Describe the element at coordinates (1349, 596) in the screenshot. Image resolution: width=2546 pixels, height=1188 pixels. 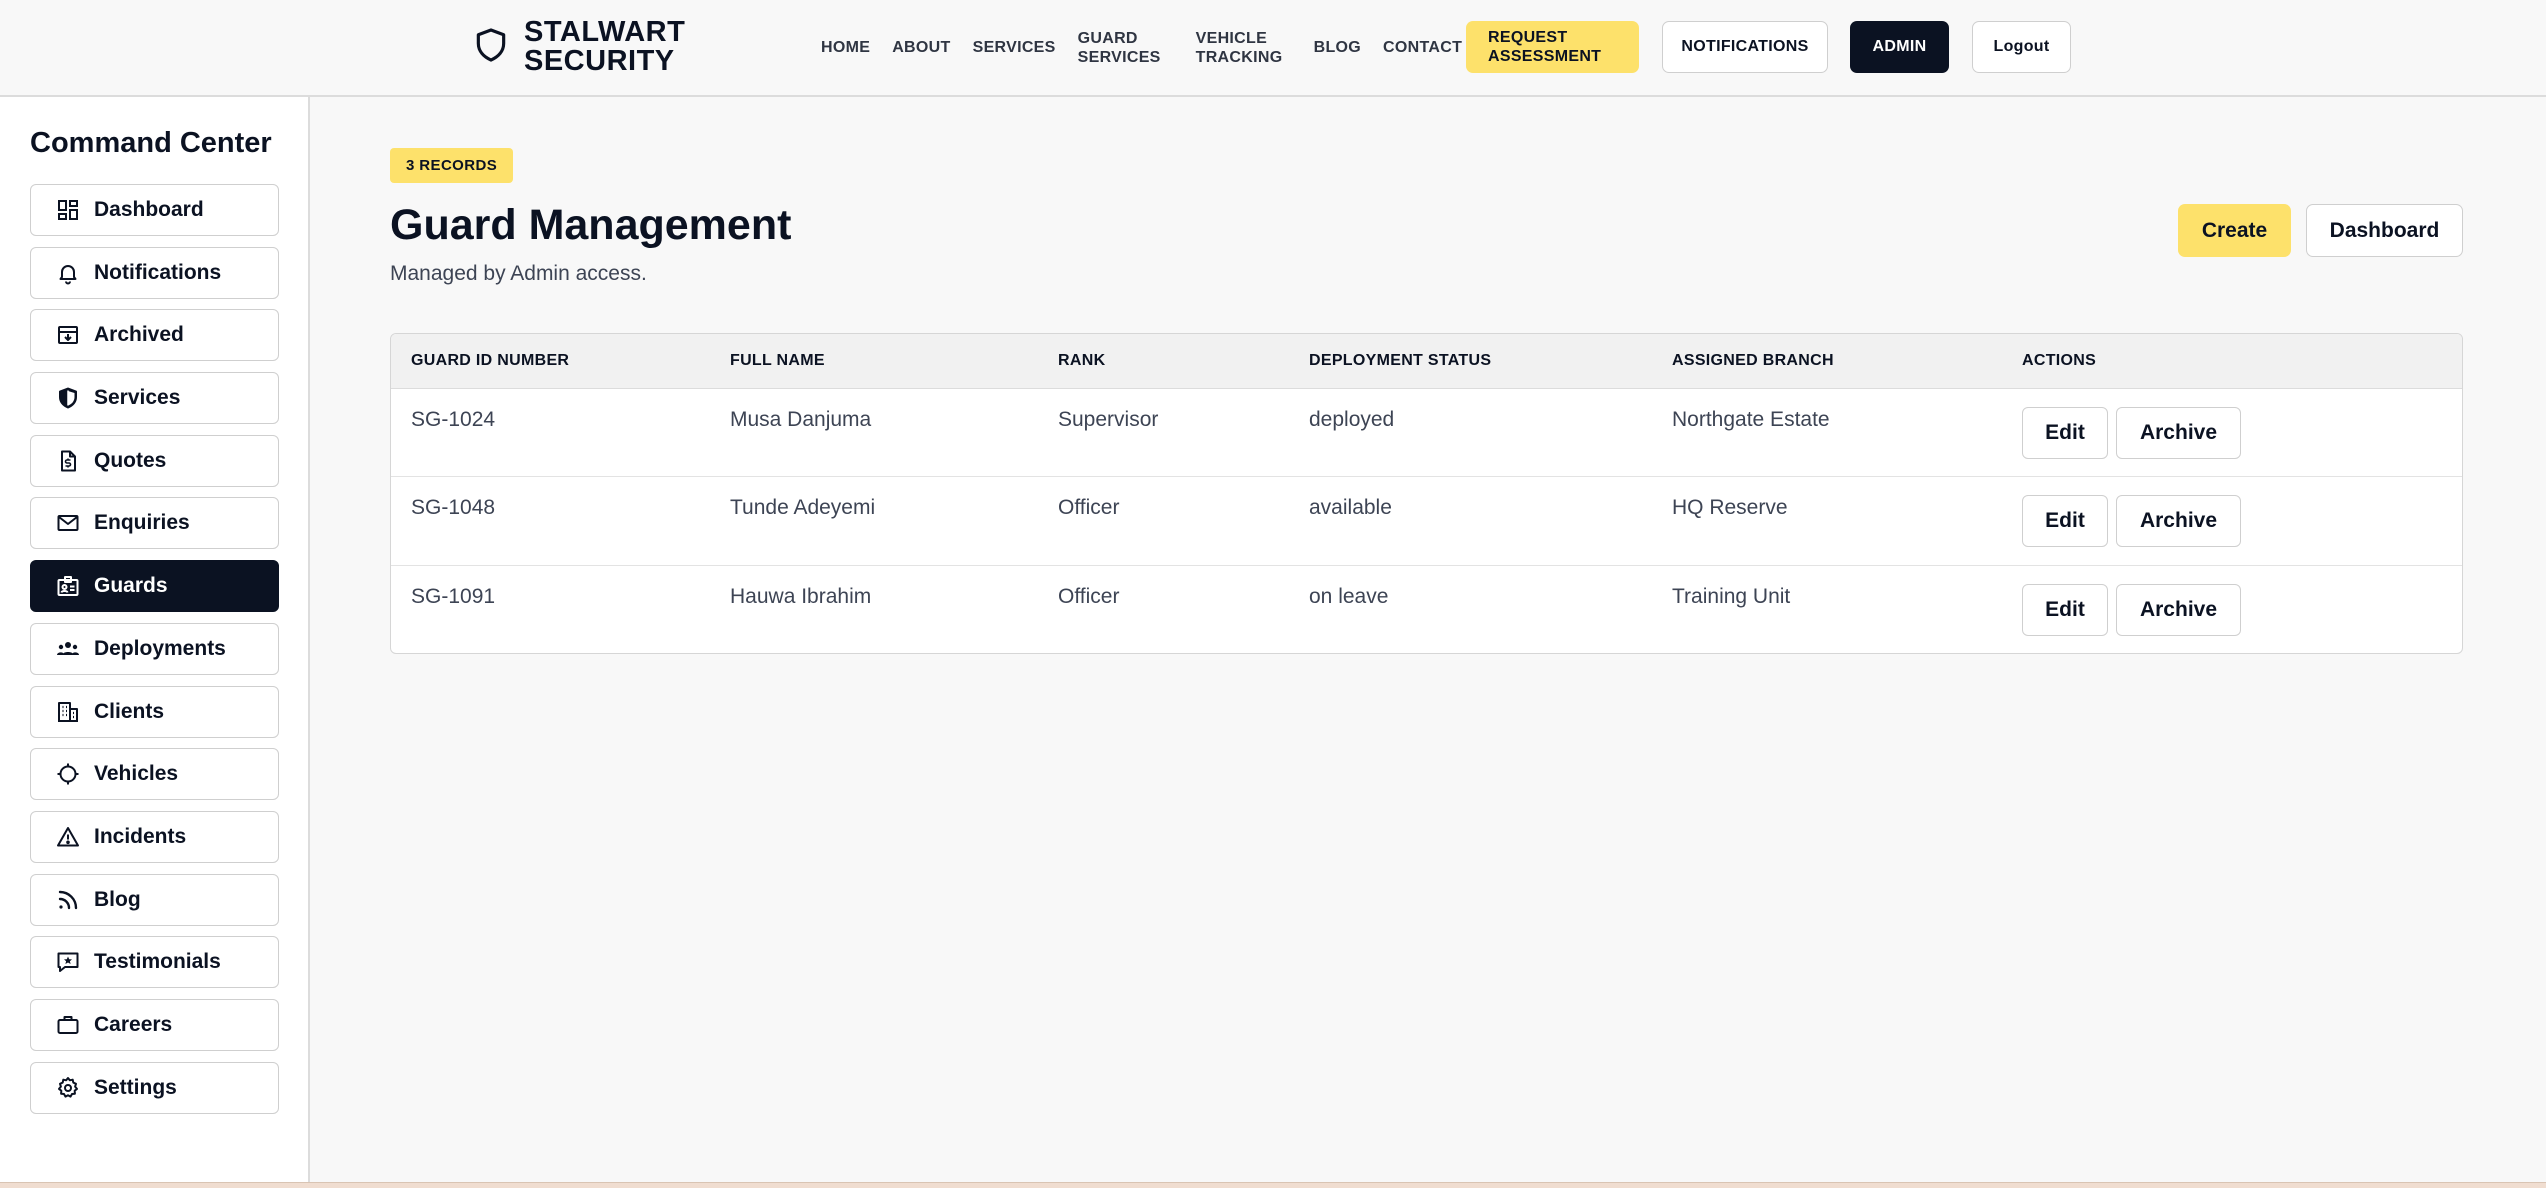
I see `status-cell: on leave` at that location.